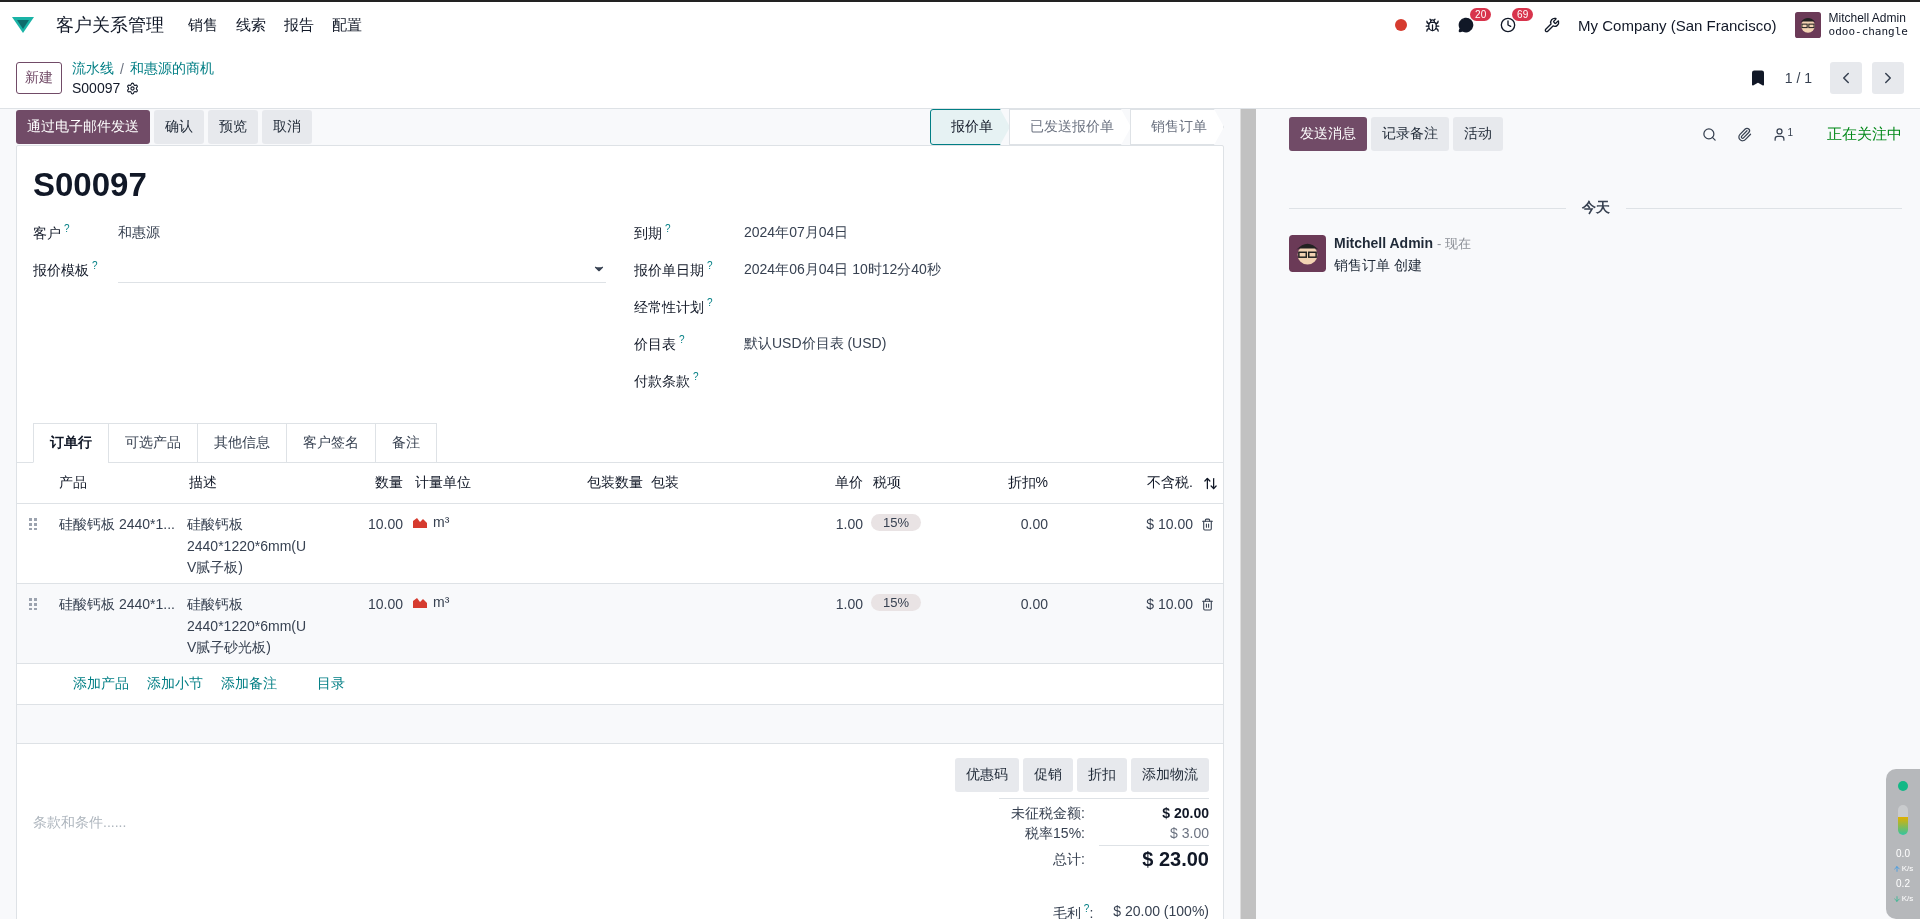 Image resolution: width=1920 pixels, height=919 pixels. What do you see at coordinates (1523, 14) in the screenshot?
I see `notification-badge: 69` at bounding box center [1523, 14].